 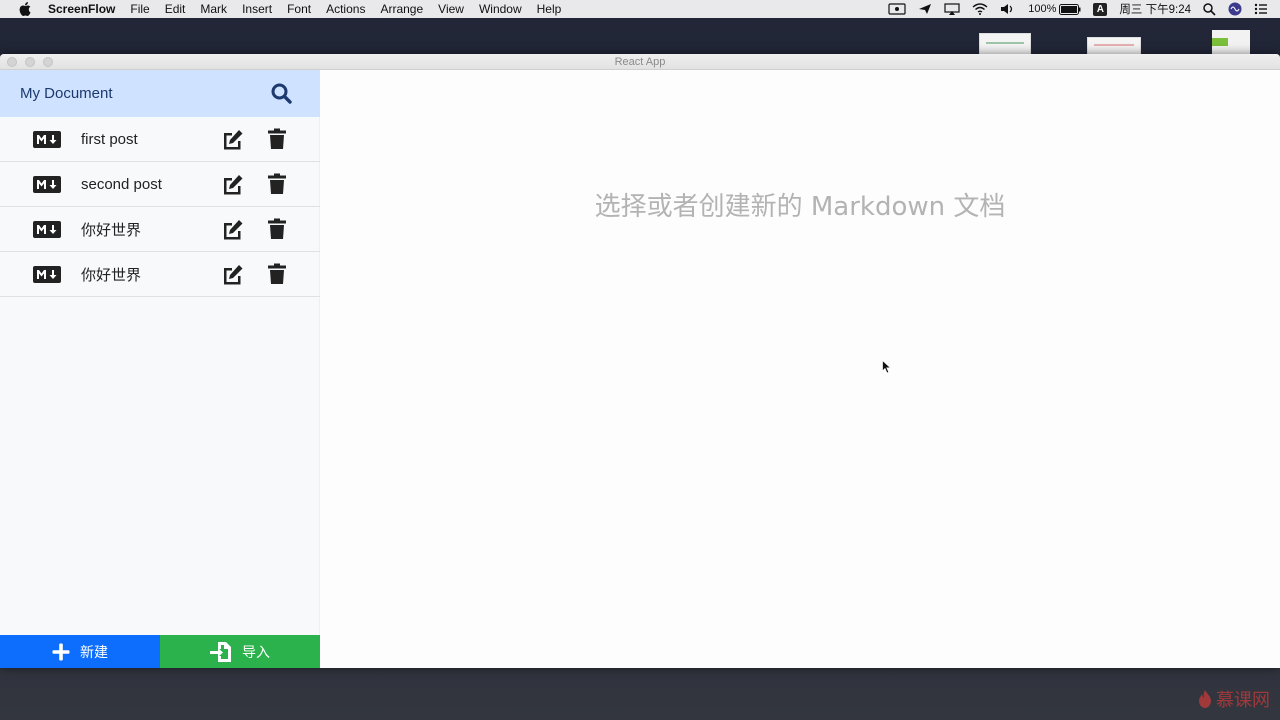 I want to click on sidebar-bottom-bar: 新建 导入, so click(x=160, y=651).